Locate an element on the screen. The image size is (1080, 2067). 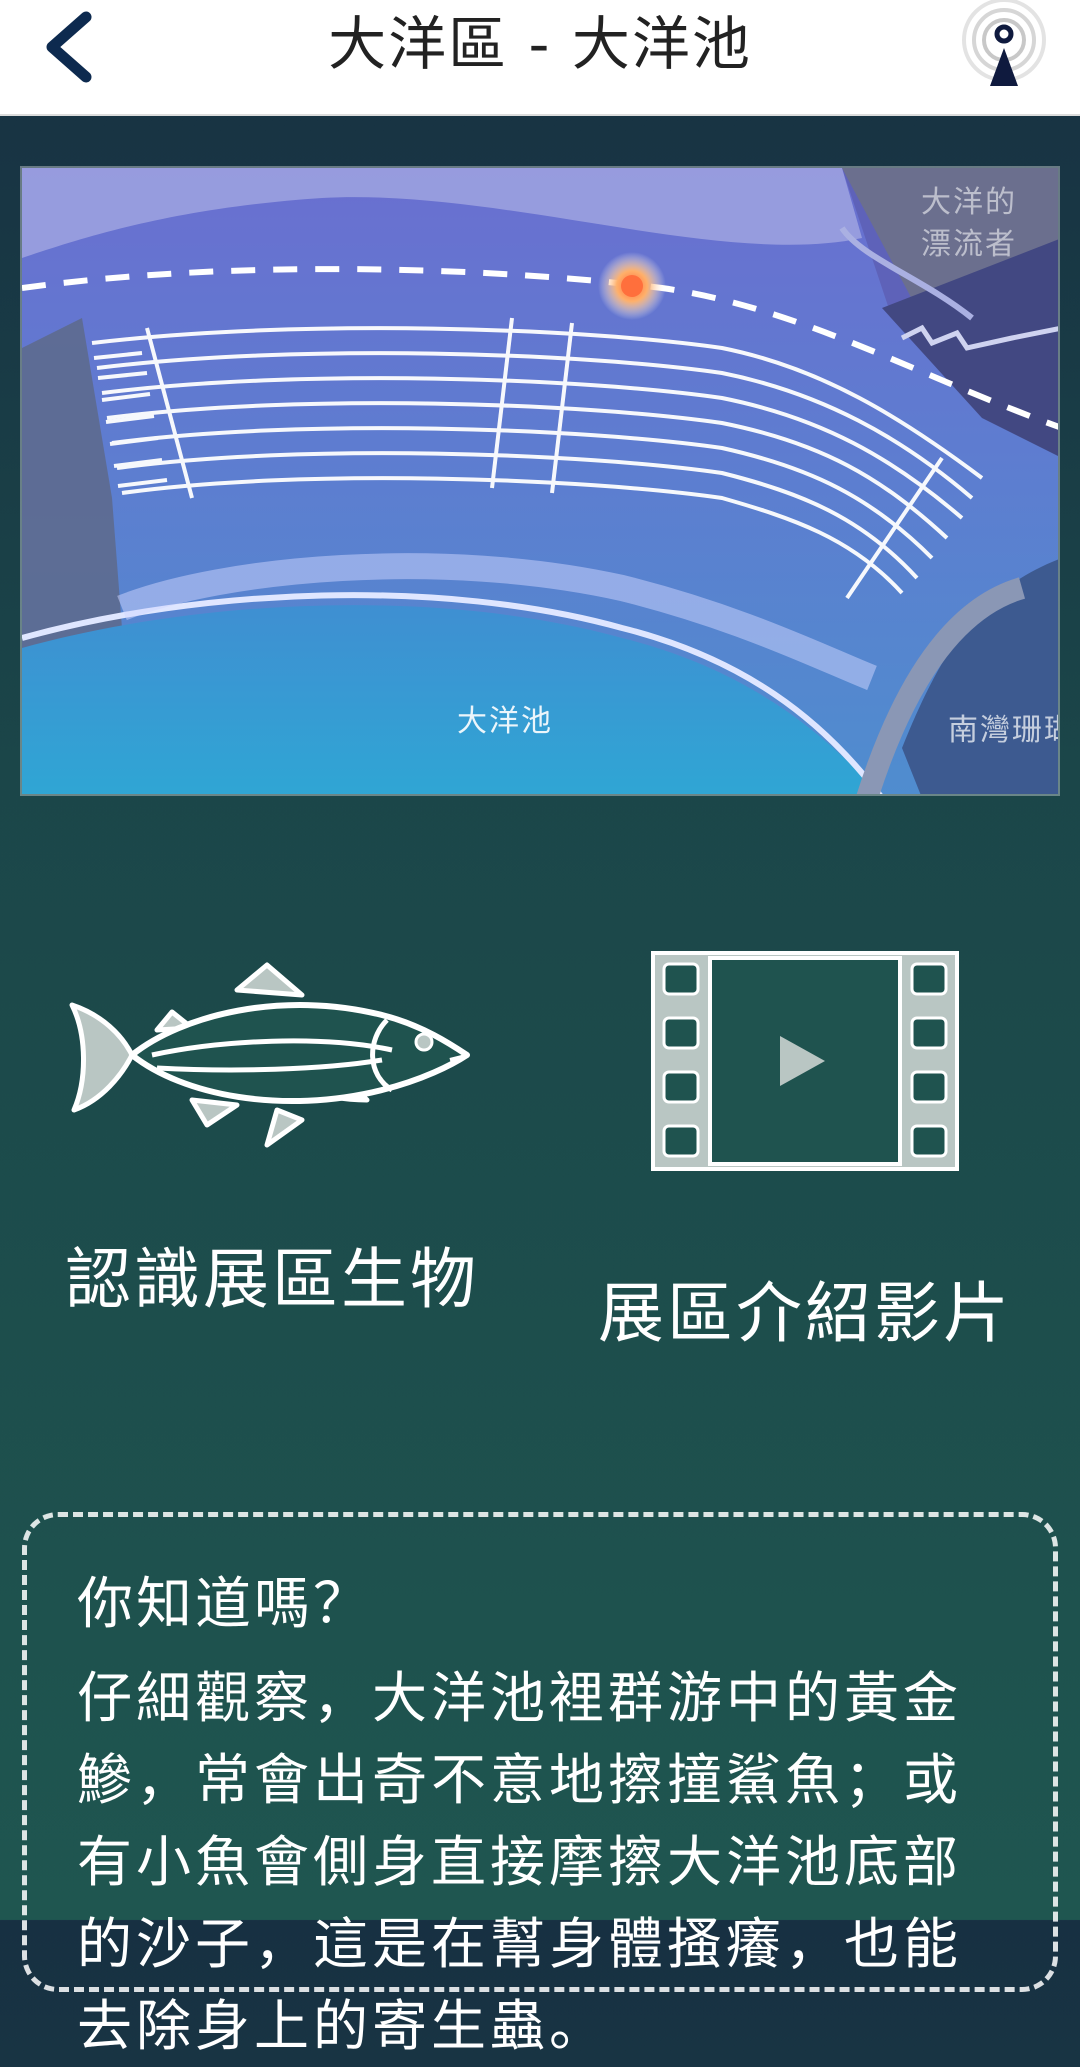
exhibit-video-button: 展區介紹影片 is located at coordinates (805, 1153).